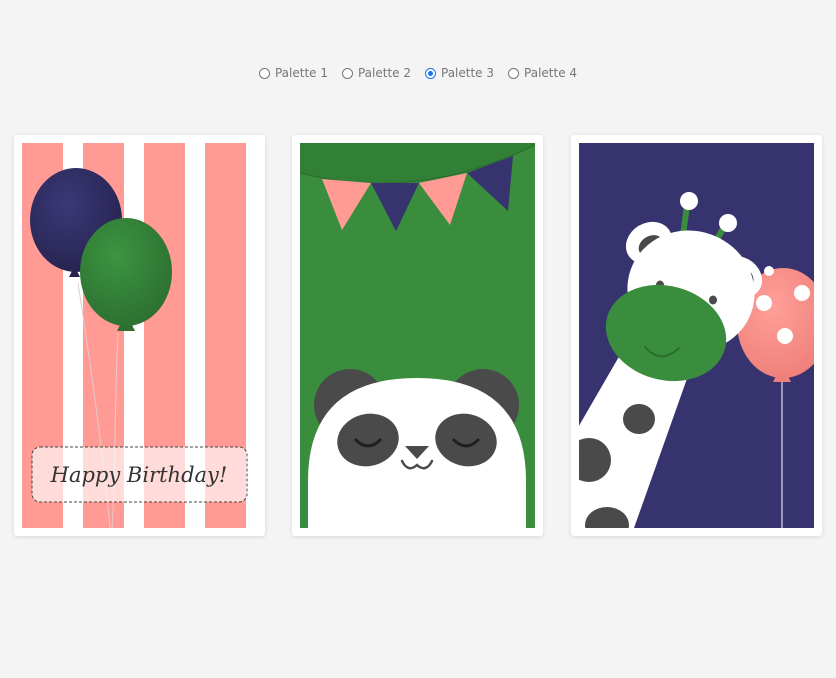 Image resolution: width=836 pixels, height=678 pixels. I want to click on palette-option-1: Palette 1, so click(293, 73).